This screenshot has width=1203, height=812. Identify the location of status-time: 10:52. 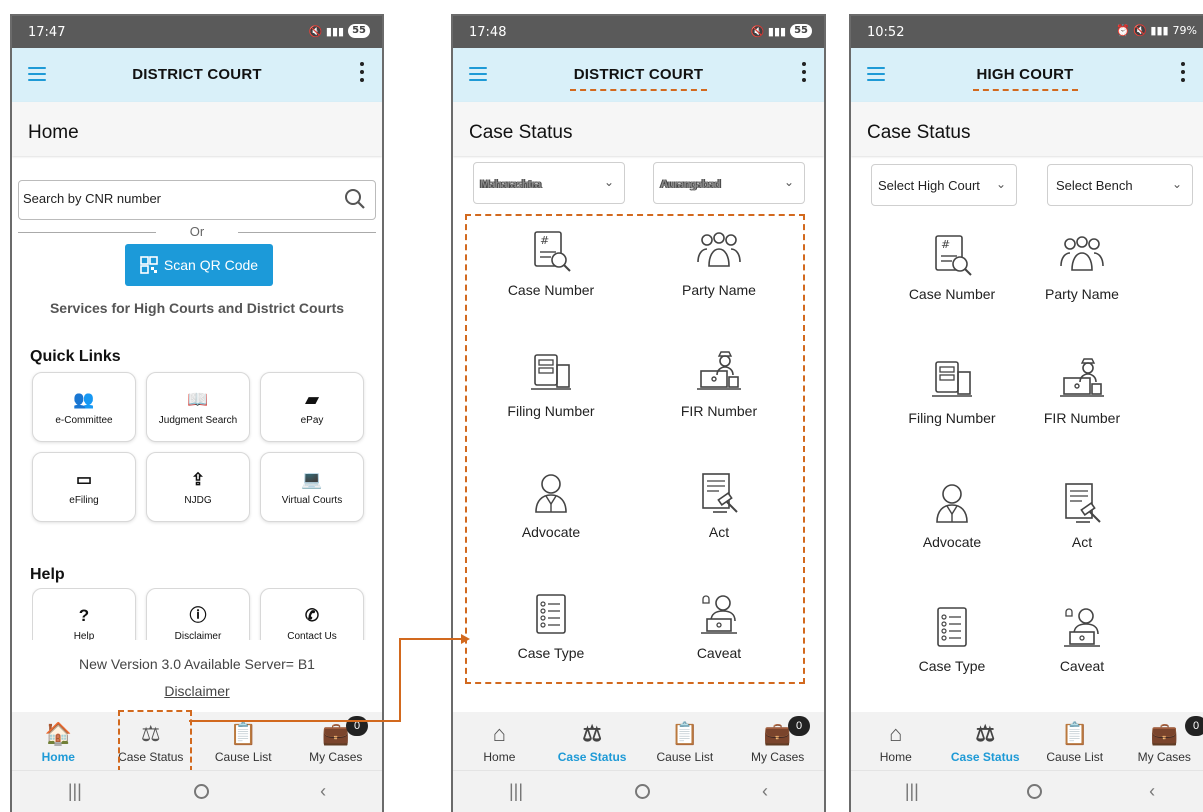
(886, 32).